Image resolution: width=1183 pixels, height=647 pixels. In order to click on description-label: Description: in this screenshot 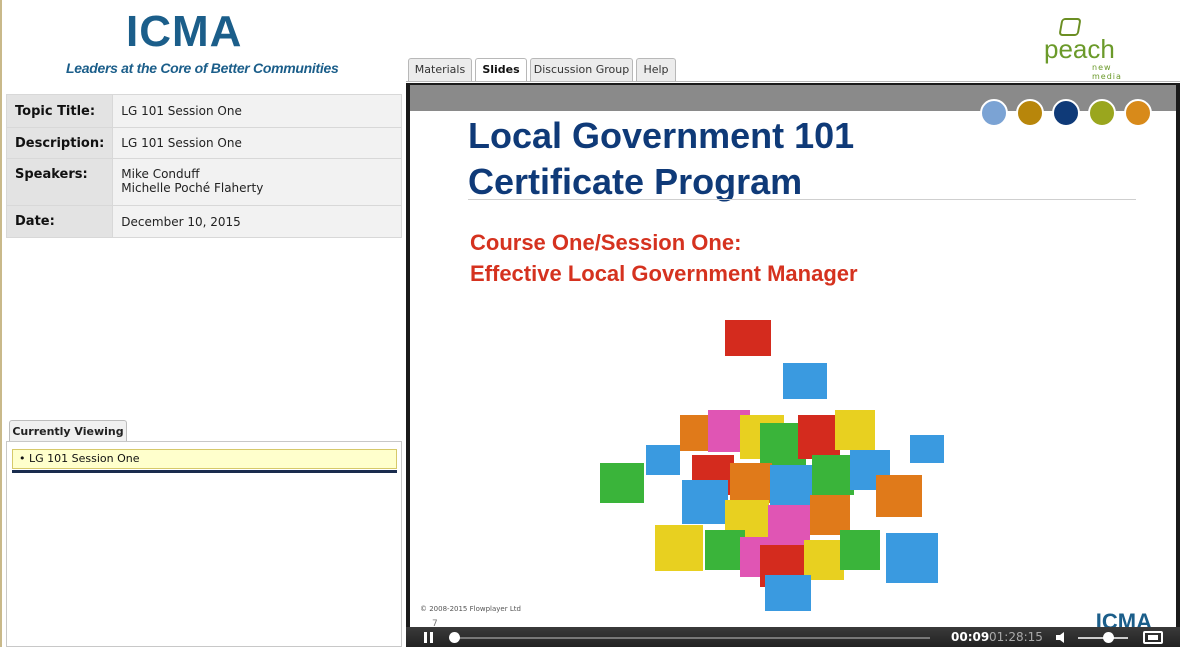, I will do `click(59, 143)`.